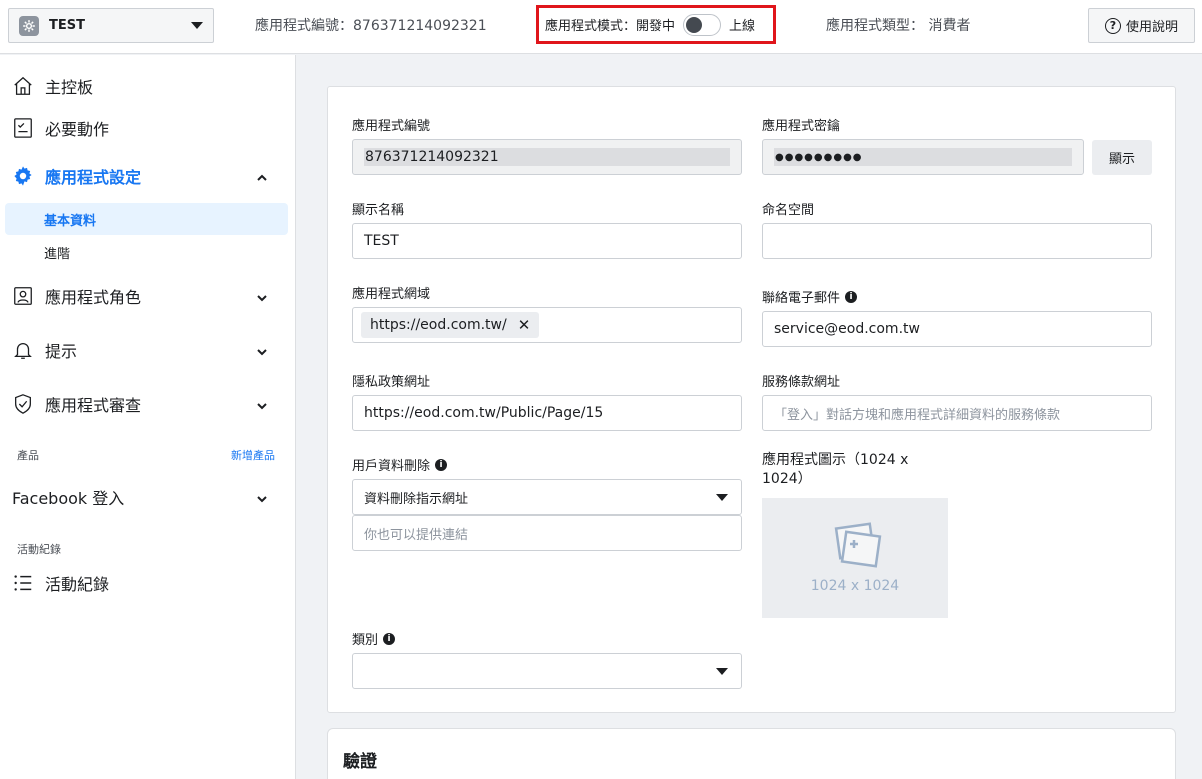 The width and height of the screenshot is (1202, 779). What do you see at coordinates (438, 325) in the screenshot?
I see `domain-chip-label: https://eod.com.tw/` at bounding box center [438, 325].